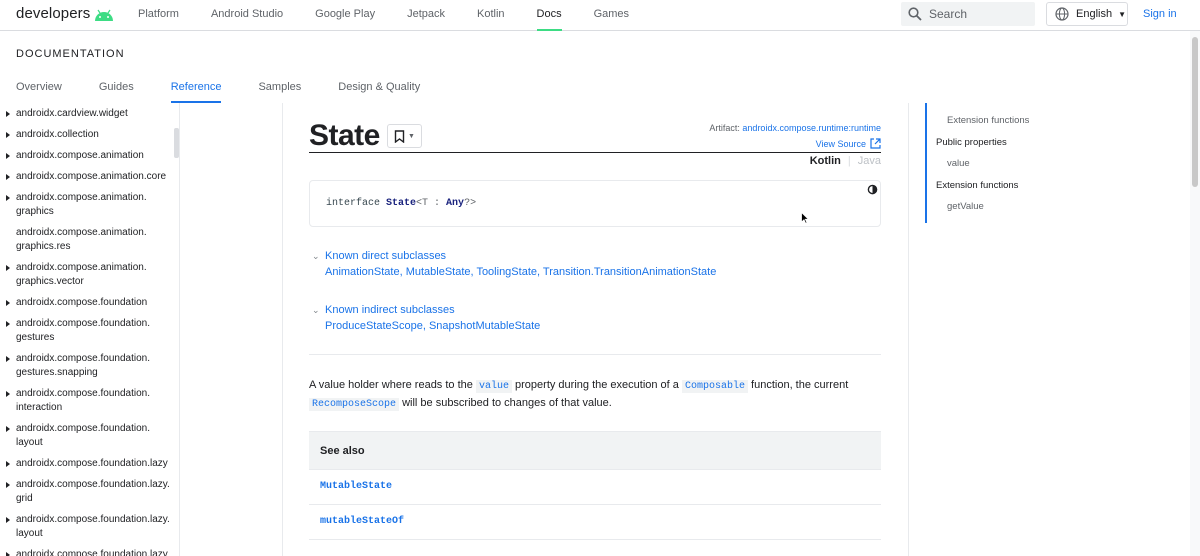 Image resolution: width=1200 pixels, height=556 pixels. Describe the element at coordinates (1122, 14) in the screenshot. I see `caret-down-icon: ▼` at that location.